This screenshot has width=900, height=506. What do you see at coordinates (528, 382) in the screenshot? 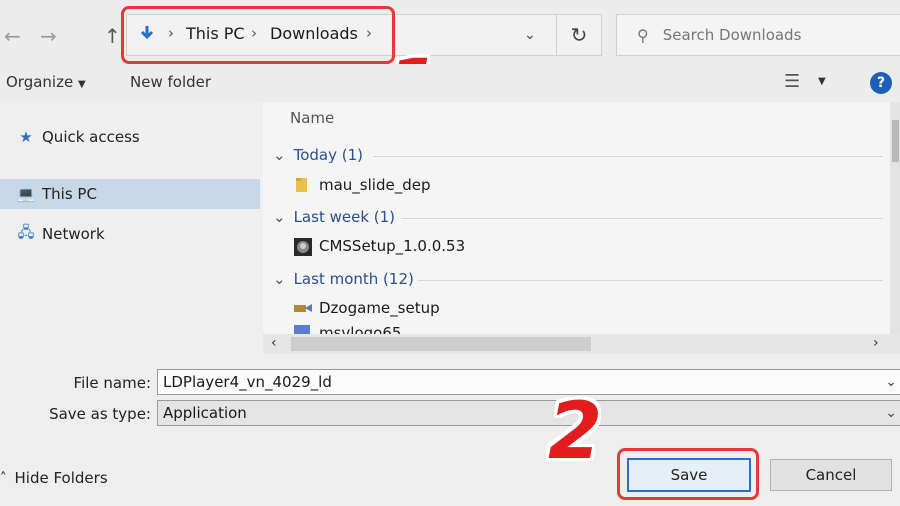
I see `file-name-input: LDPlayer4_vn_4029_ld ⌄` at bounding box center [528, 382].